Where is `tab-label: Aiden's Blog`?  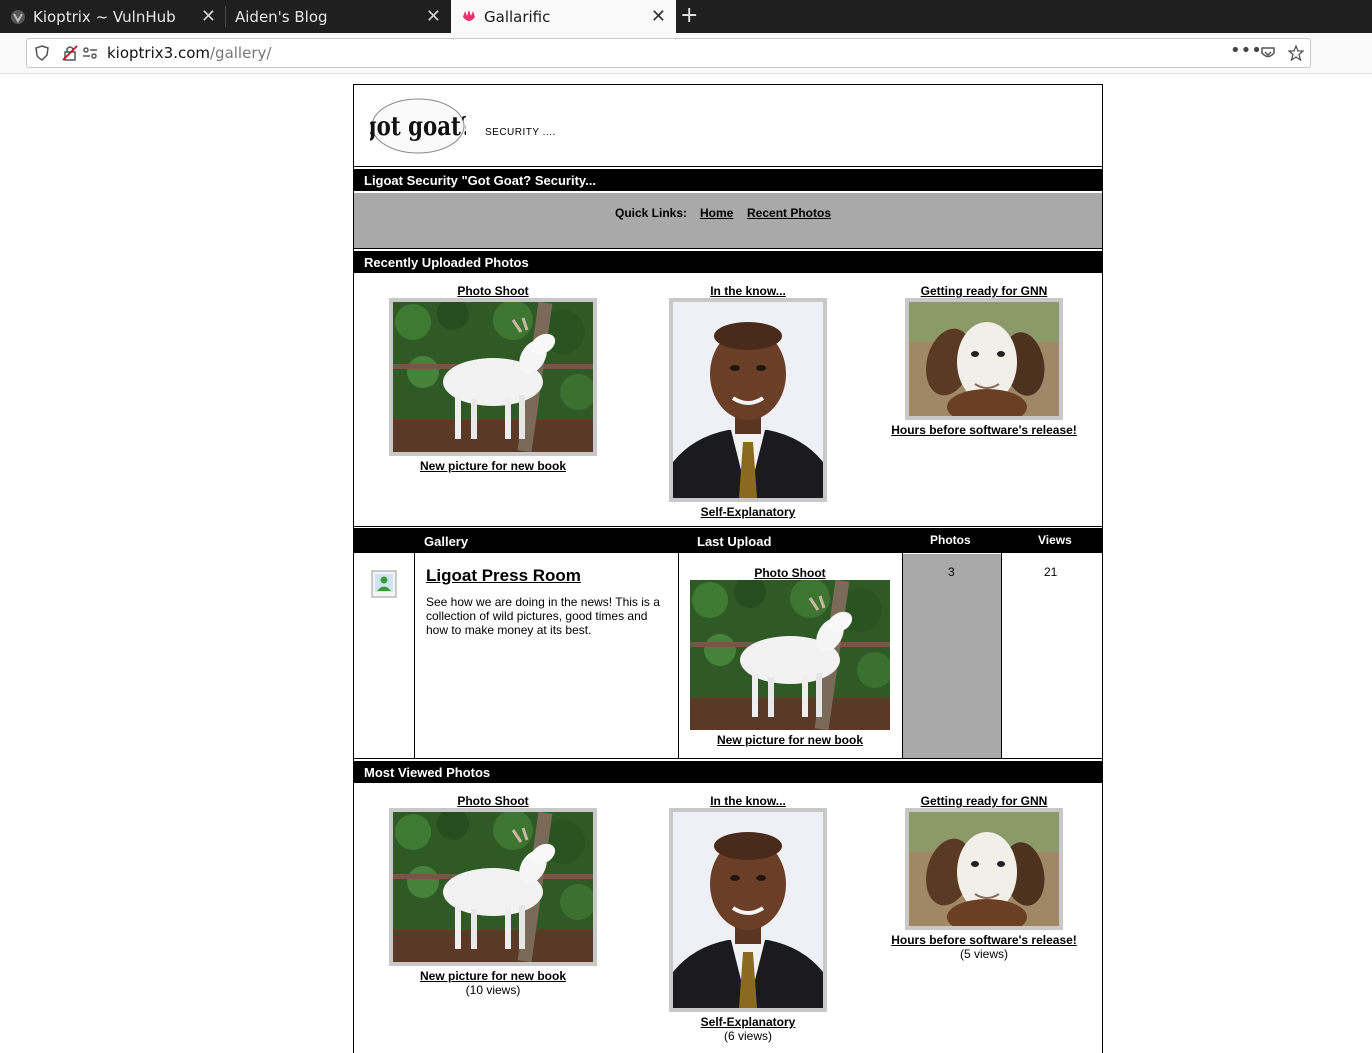
tab-label: Aiden's Blog is located at coordinates (281, 17).